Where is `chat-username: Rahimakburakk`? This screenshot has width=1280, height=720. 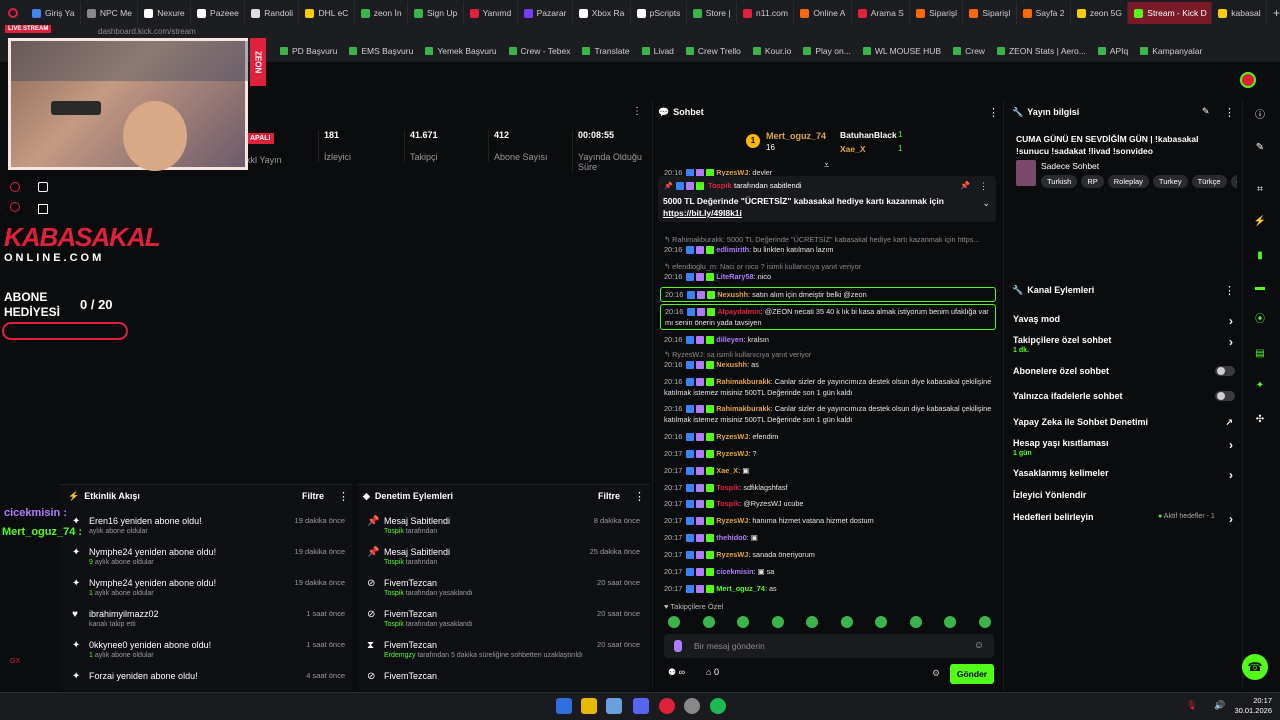
chat-username: Rahimakburakk is located at coordinates (743, 381).